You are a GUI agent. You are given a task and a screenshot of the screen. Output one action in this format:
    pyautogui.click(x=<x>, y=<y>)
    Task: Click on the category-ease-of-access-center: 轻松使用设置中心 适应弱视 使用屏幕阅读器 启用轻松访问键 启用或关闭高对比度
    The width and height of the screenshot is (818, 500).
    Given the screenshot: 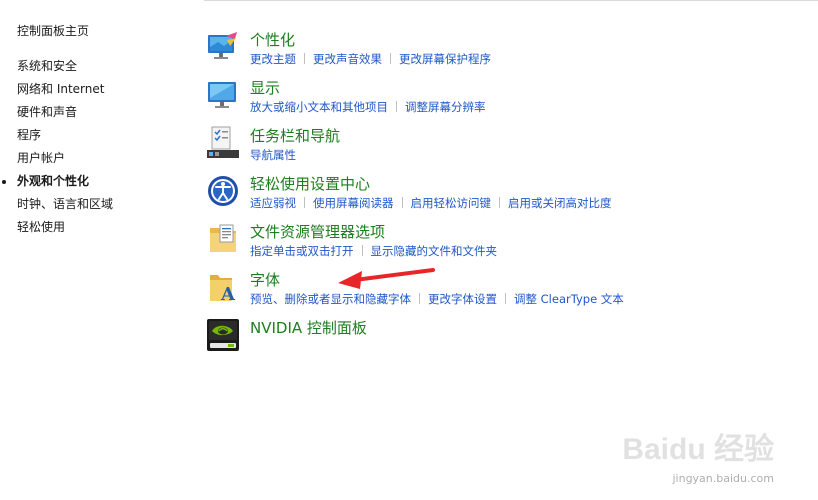 What is the action you would take?
    pyautogui.click(x=506, y=196)
    